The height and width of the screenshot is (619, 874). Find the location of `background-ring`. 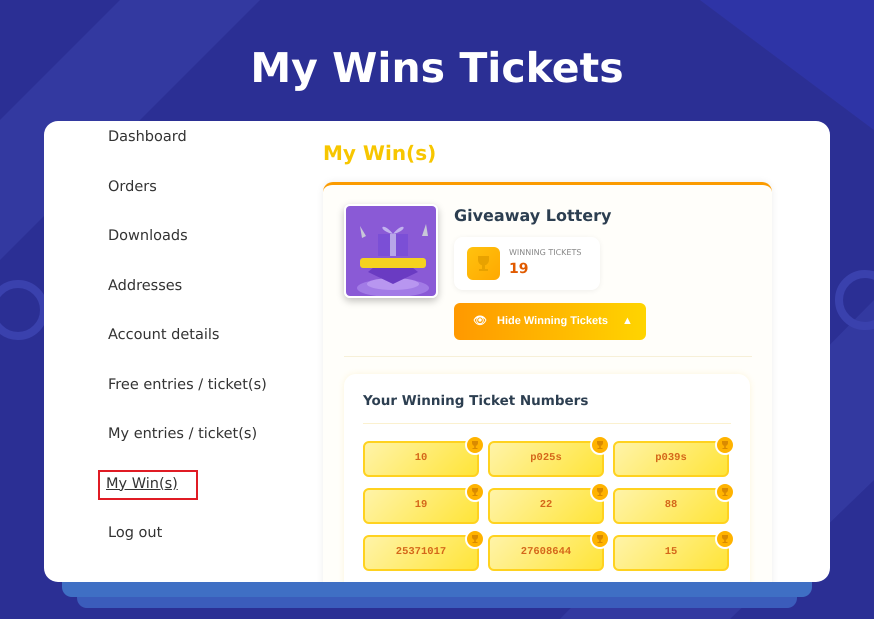

background-ring is located at coordinates (854, 300).